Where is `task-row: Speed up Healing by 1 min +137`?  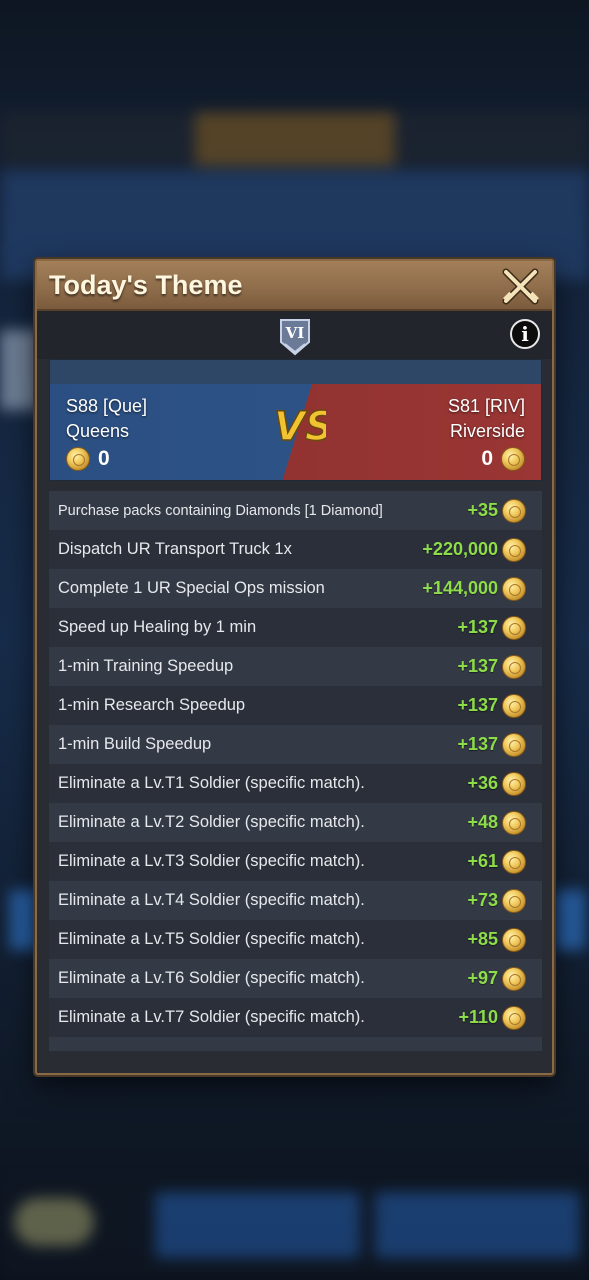 task-row: Speed up Healing by 1 min +137 is located at coordinates (295, 627).